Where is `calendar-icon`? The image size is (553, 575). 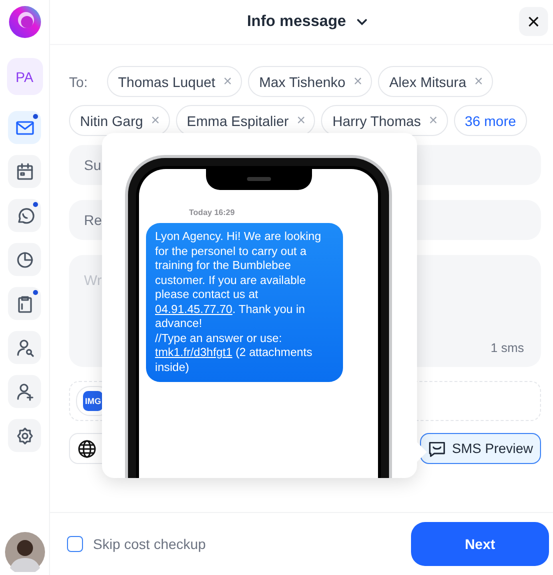 calendar-icon is located at coordinates (24, 172).